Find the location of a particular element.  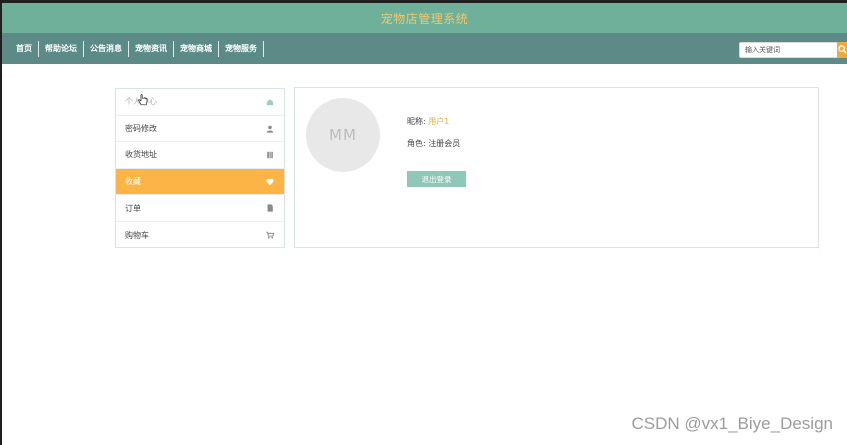

site-title: 宠物店管理系统 is located at coordinates (424, 18).